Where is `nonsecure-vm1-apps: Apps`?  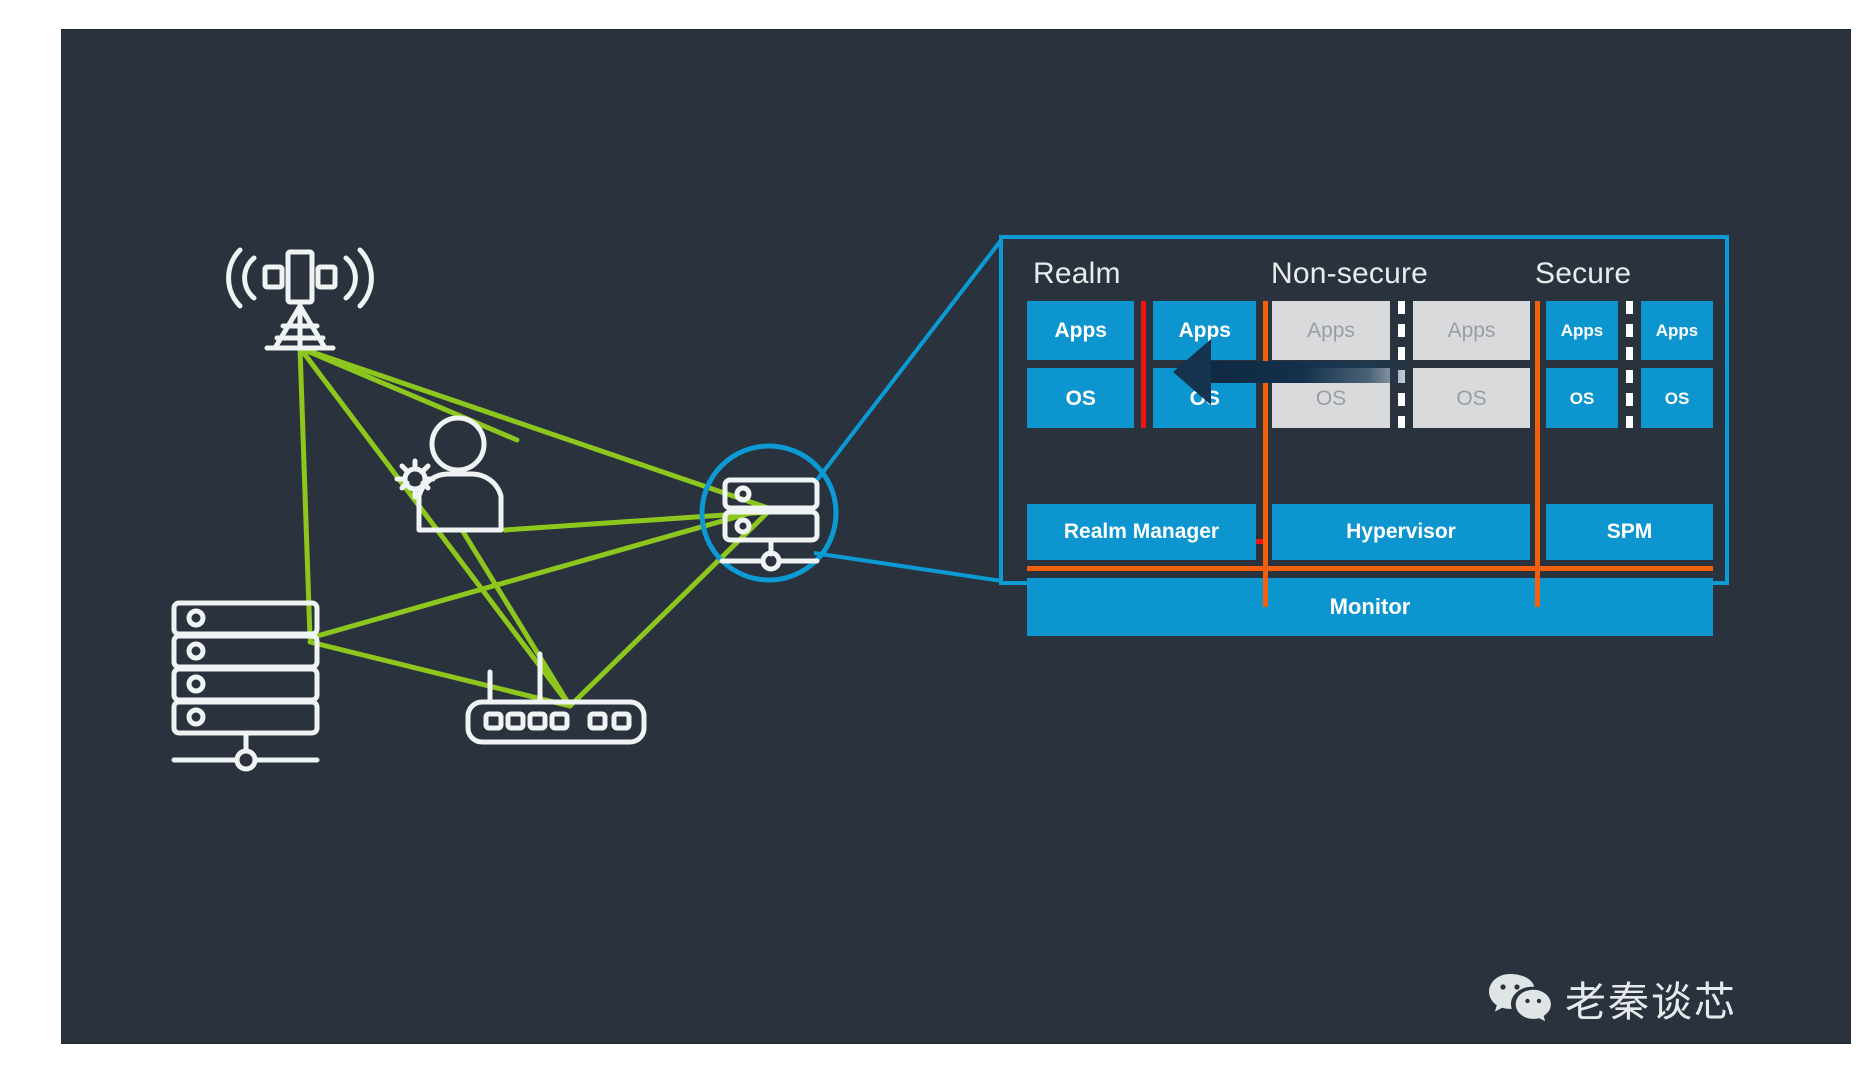
nonsecure-vm1-apps: Apps is located at coordinates (1331, 330).